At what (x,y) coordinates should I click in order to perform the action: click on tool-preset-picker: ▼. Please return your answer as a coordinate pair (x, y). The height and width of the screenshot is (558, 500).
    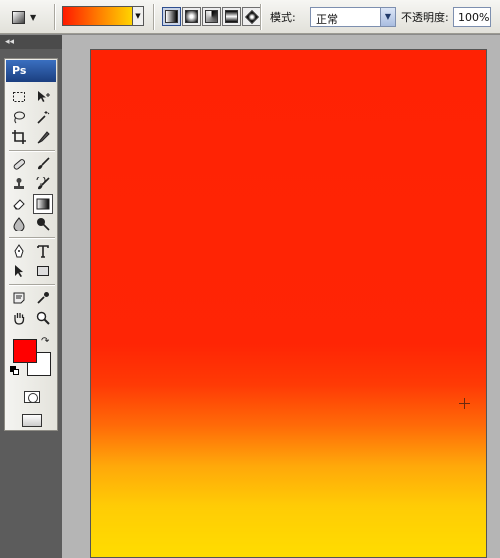
    Looking at the image, I should click on (27, 17).